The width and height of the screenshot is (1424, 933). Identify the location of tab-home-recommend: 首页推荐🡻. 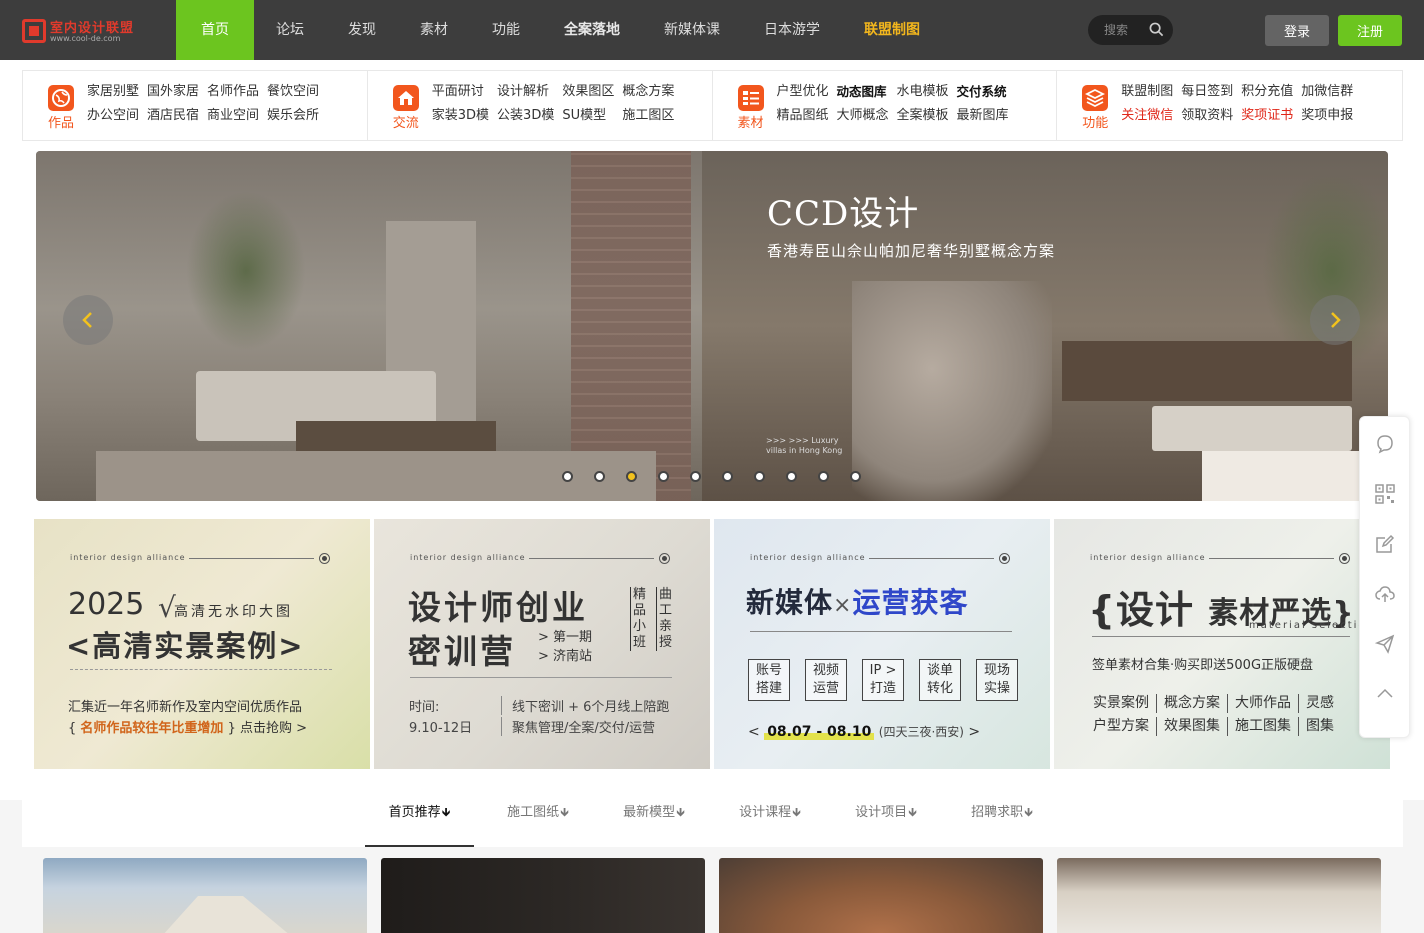
(419, 823).